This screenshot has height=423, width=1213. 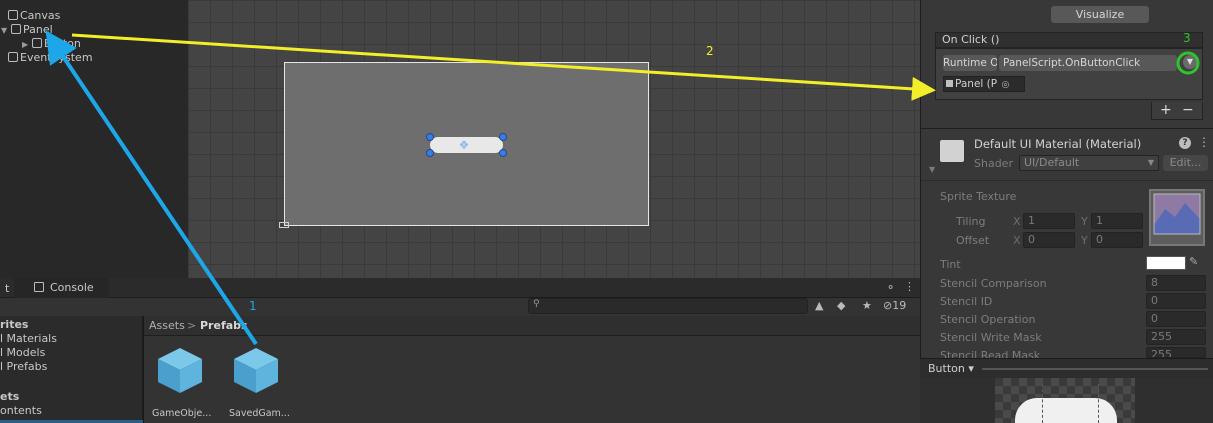 I want to click on tab-console: Console, so click(x=61, y=288).